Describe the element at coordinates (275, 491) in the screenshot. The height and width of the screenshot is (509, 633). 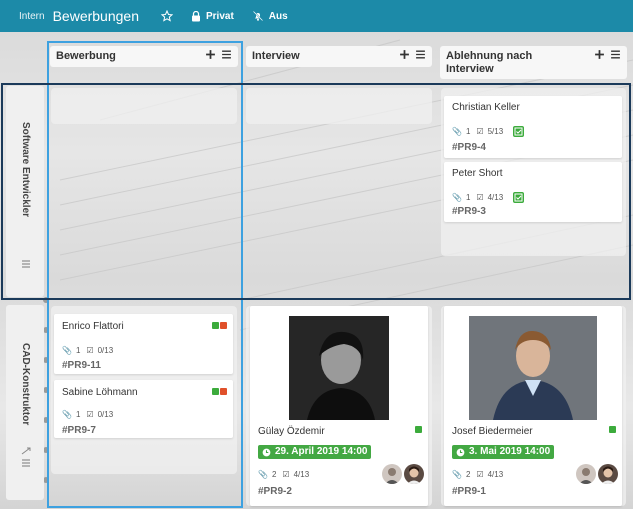
I see `card-key: #PR9-2` at that location.